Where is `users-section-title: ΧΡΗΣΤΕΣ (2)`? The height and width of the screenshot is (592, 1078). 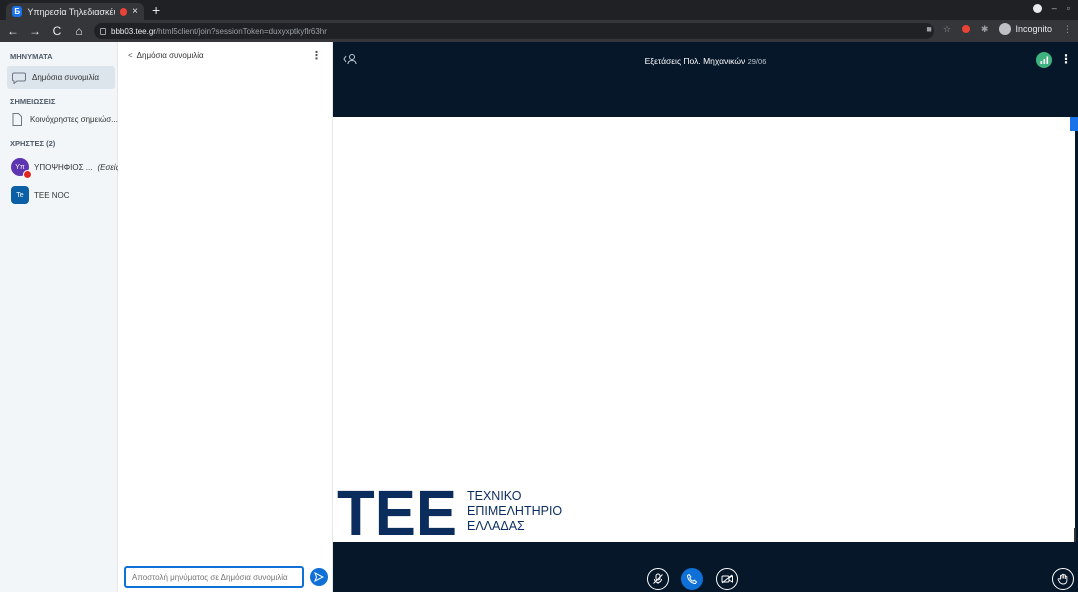 users-section-title: ΧΡΗΣΤΕΣ (2) is located at coordinates (33, 143).